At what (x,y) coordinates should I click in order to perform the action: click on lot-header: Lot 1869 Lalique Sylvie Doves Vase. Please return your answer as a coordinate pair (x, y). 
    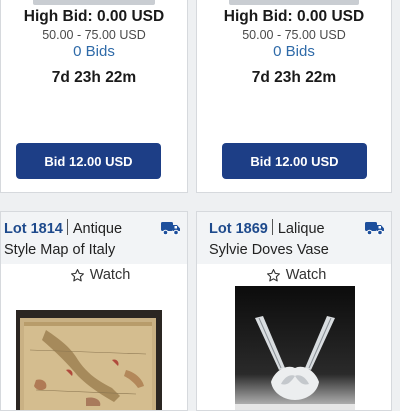
    Looking at the image, I should click on (294, 238).